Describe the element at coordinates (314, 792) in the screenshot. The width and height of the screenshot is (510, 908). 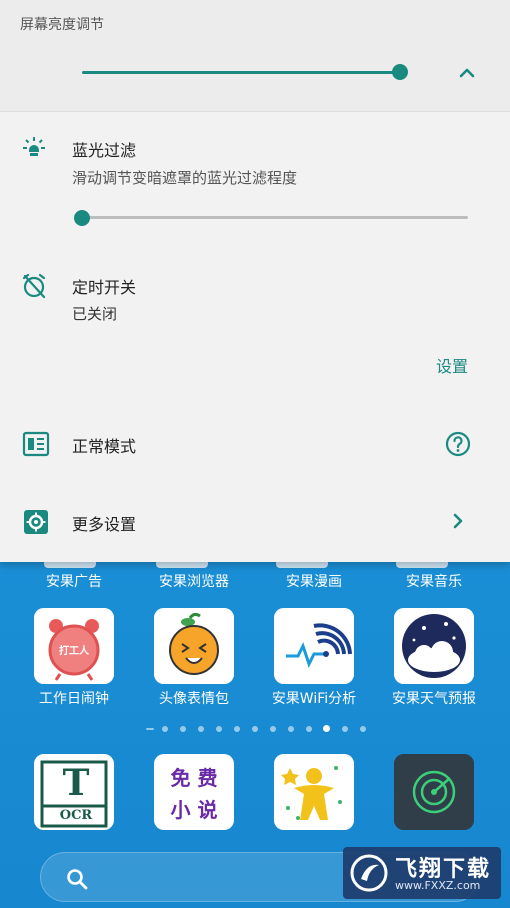
I see `star-person-icon` at that location.